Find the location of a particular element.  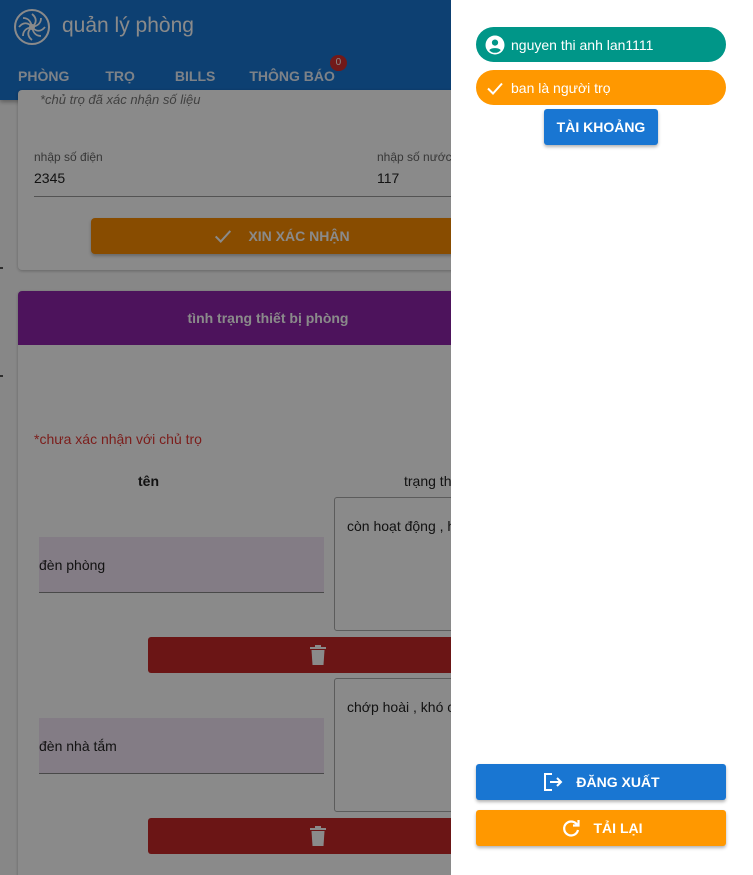

logout-icon is located at coordinates (553, 782).